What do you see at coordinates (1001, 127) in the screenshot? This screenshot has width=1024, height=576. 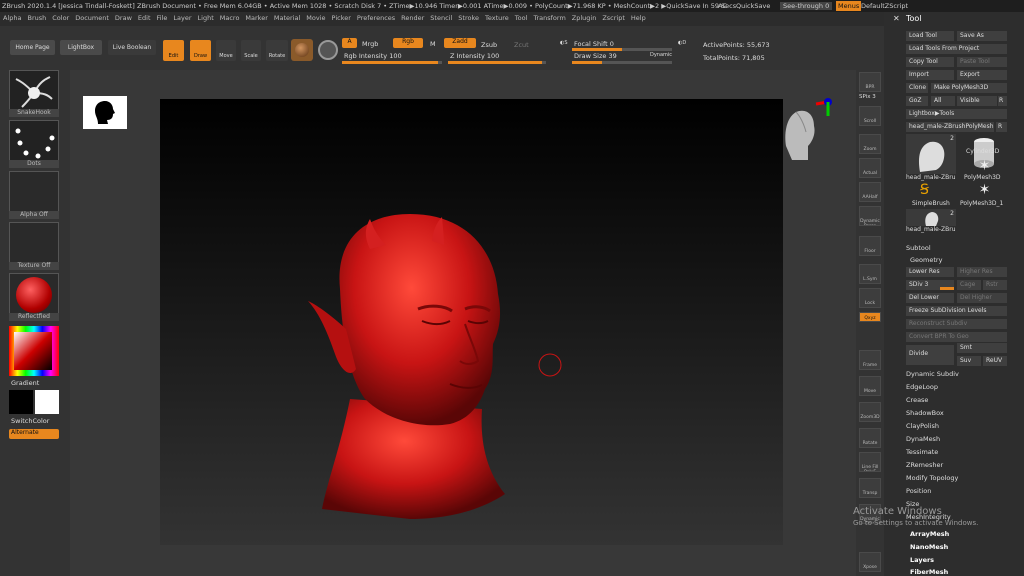 I see `current-tool-r-button: R` at bounding box center [1001, 127].